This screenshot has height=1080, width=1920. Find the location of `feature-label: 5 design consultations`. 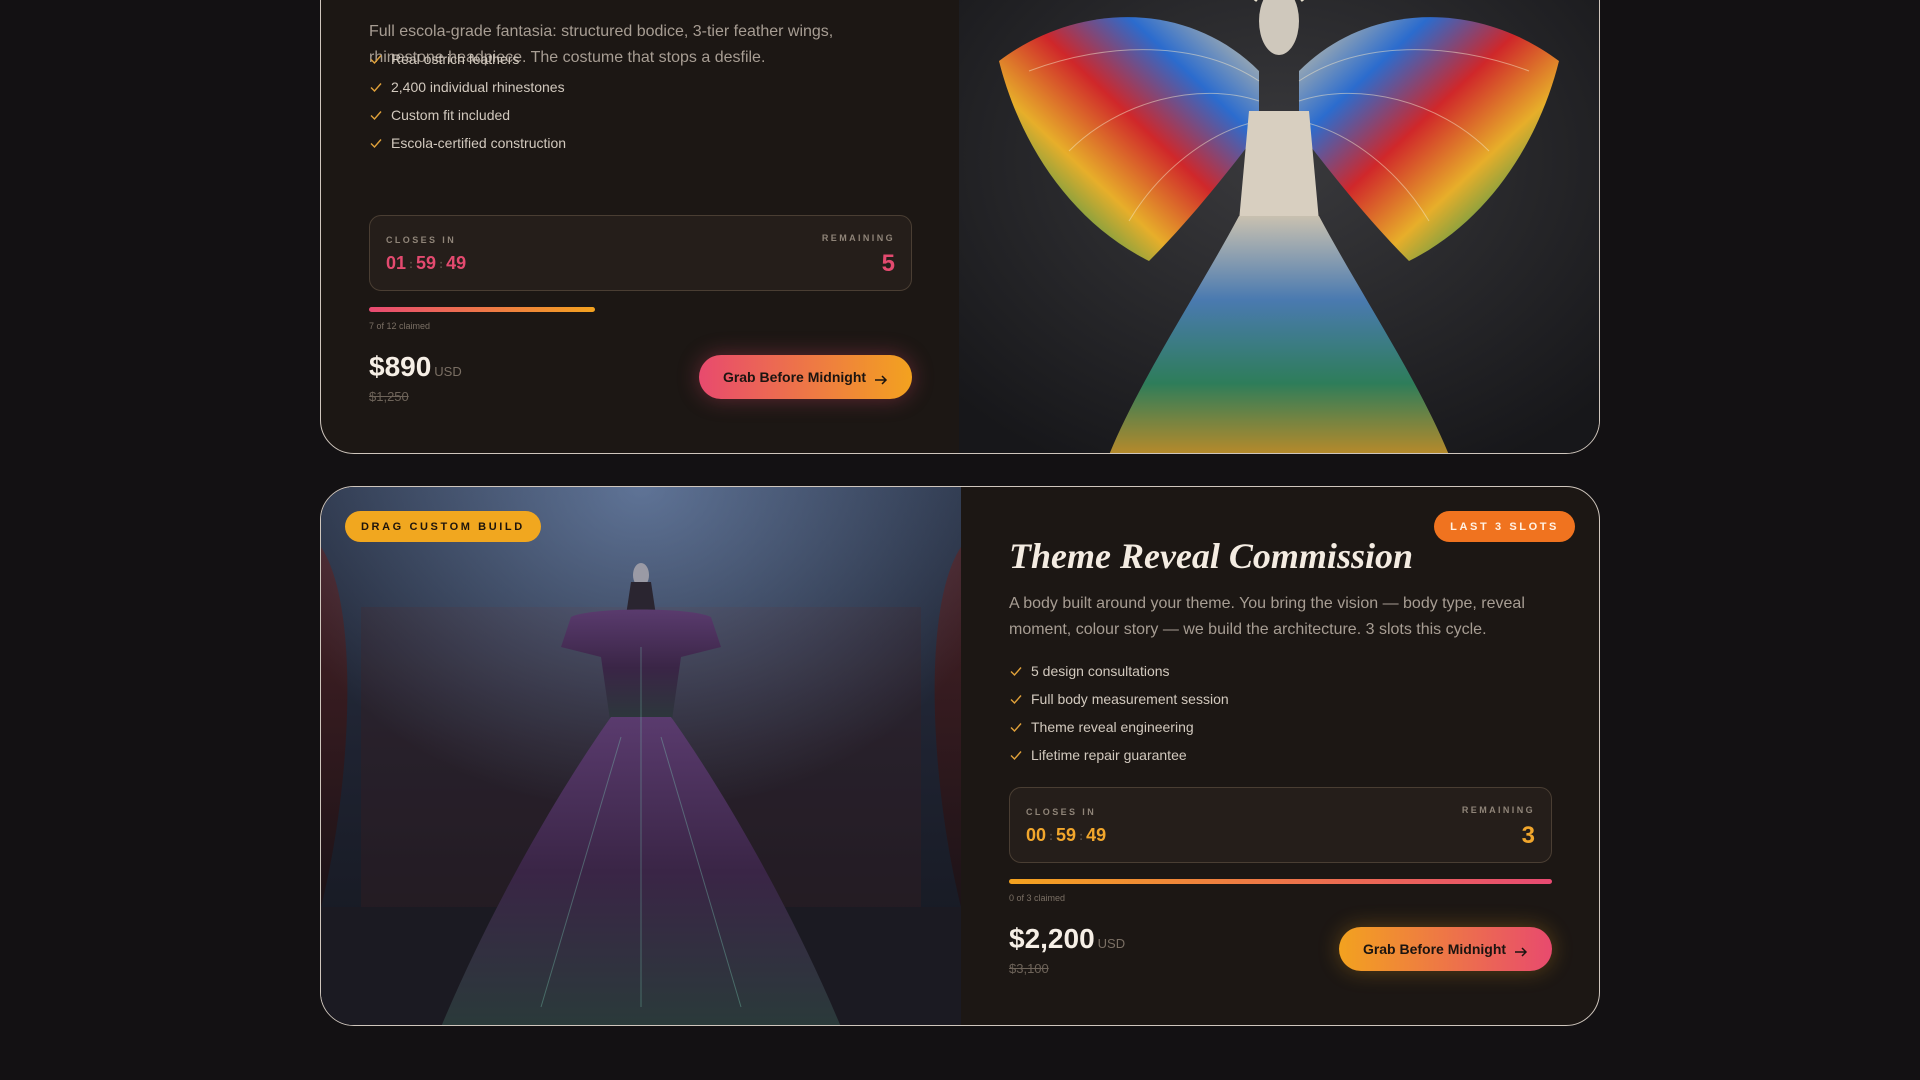

feature-label: 5 design consultations is located at coordinates (1100, 671).